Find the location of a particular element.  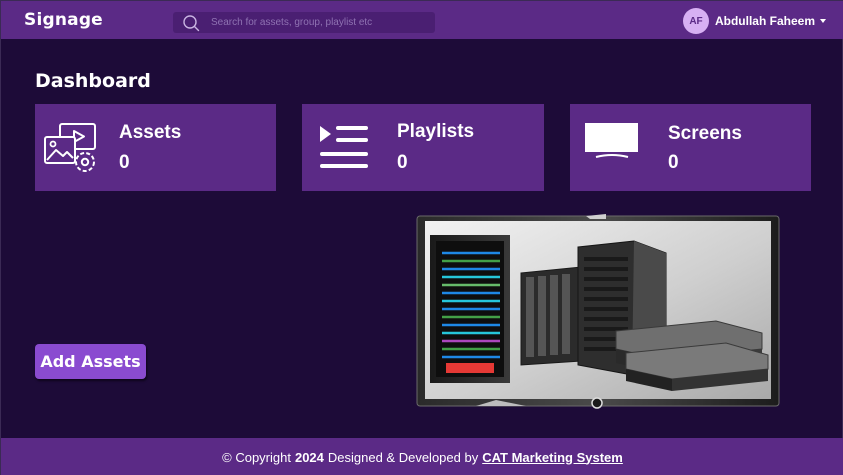

playlists-label: Playlists is located at coordinates (436, 131).